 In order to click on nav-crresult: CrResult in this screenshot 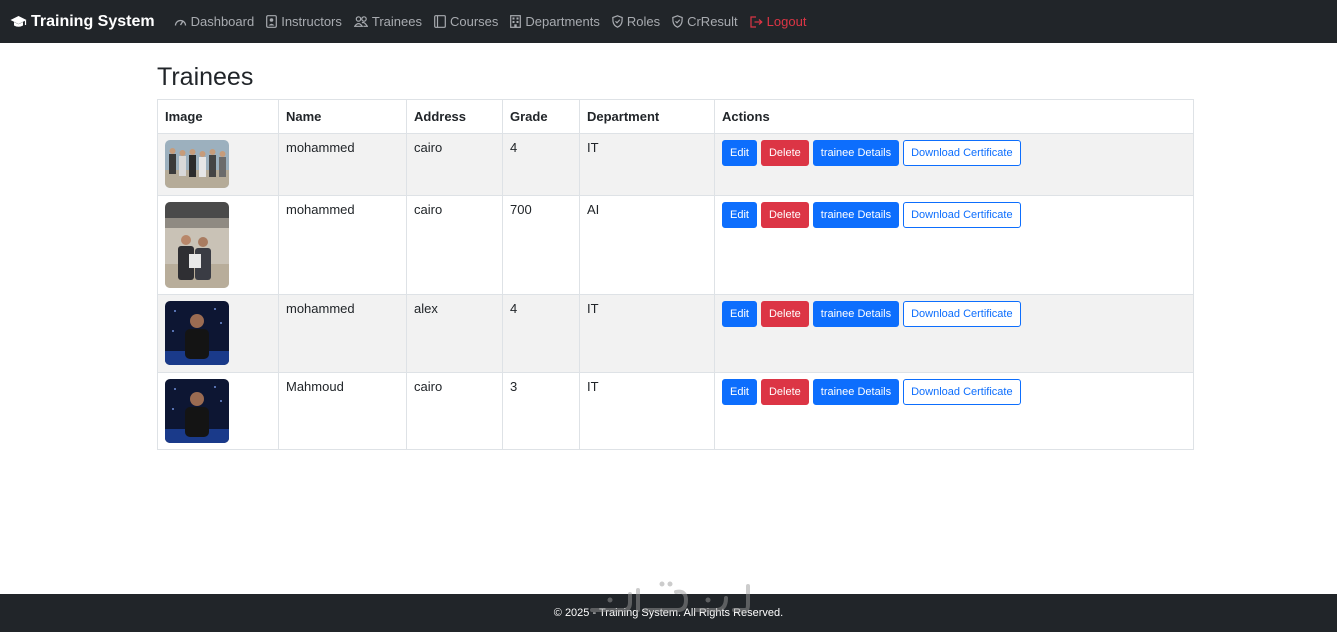, I will do `click(705, 21)`.